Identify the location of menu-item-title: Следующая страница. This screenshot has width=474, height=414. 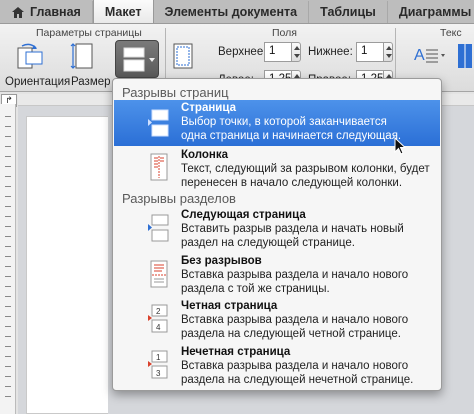
(243, 215).